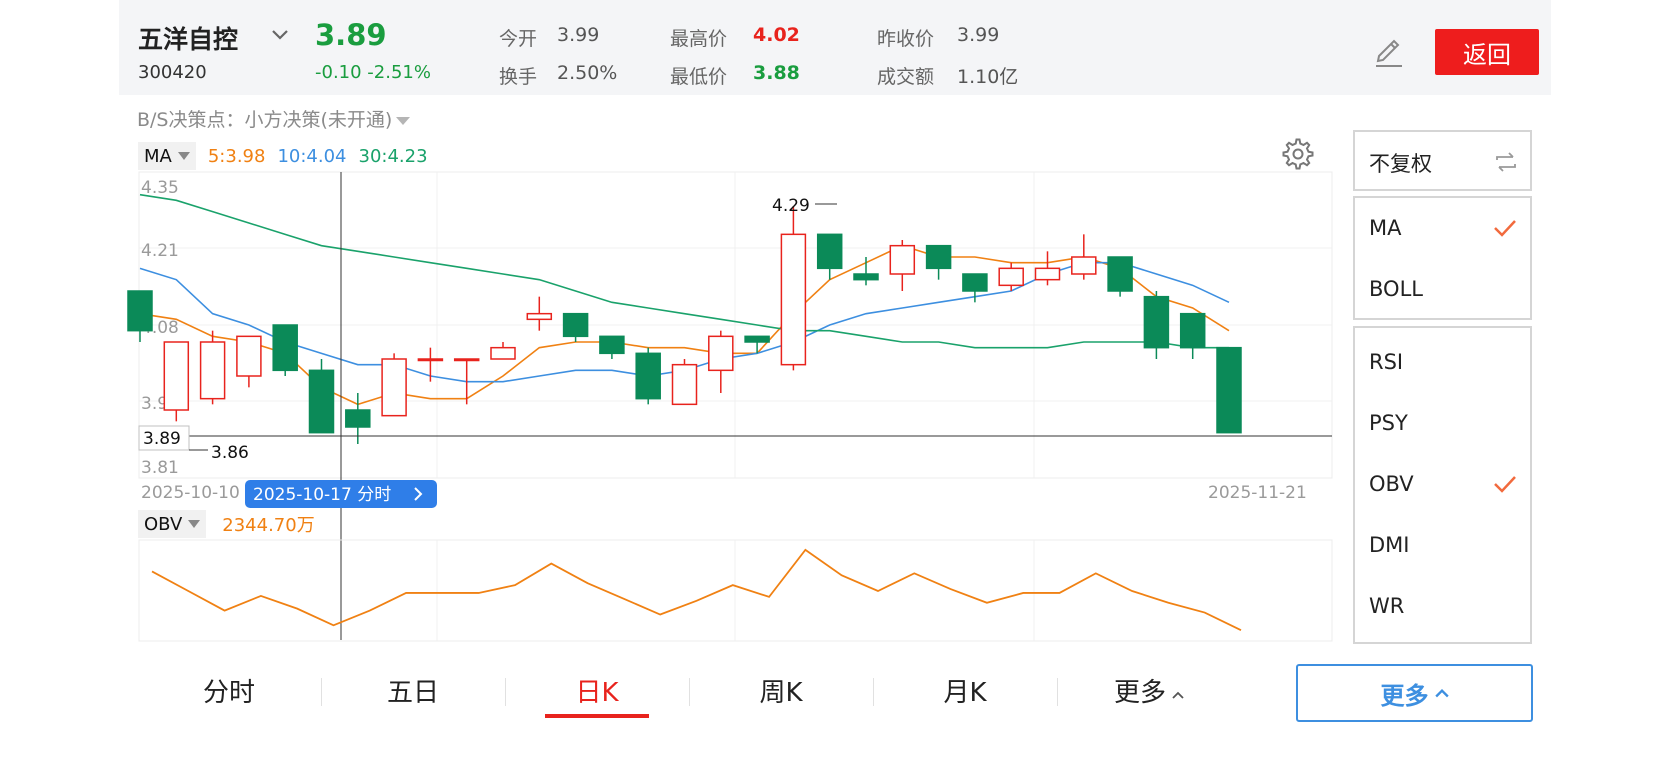 This screenshot has height=768, width=1670. What do you see at coordinates (160, 468) in the screenshot?
I see `y-tick-label: 3.81` at bounding box center [160, 468].